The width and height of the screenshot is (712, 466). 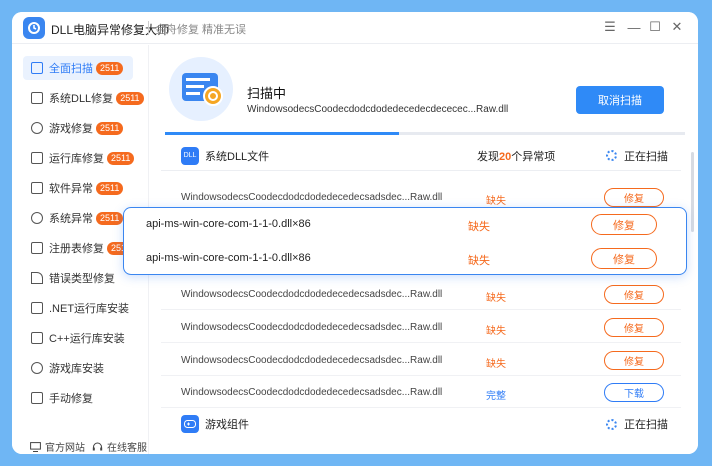 I want to click on software-icon, so click(x=37, y=188).